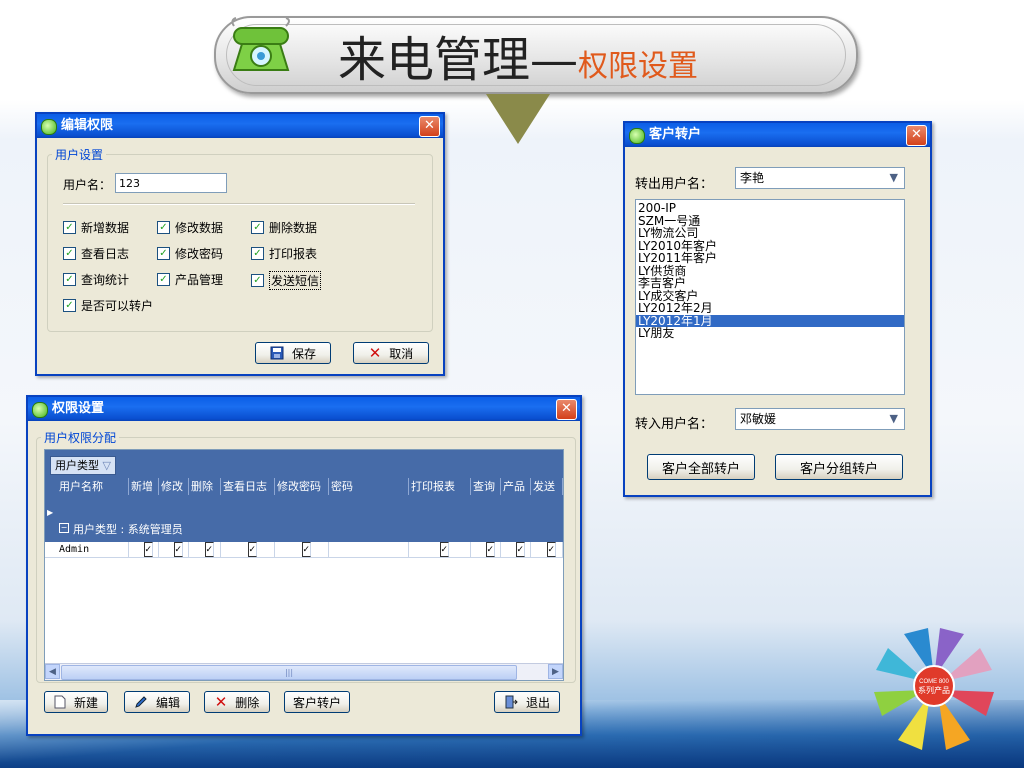 Image resolution: width=1024 pixels, height=768 pixels. I want to click on cell-print-report: ✓, so click(440, 549).